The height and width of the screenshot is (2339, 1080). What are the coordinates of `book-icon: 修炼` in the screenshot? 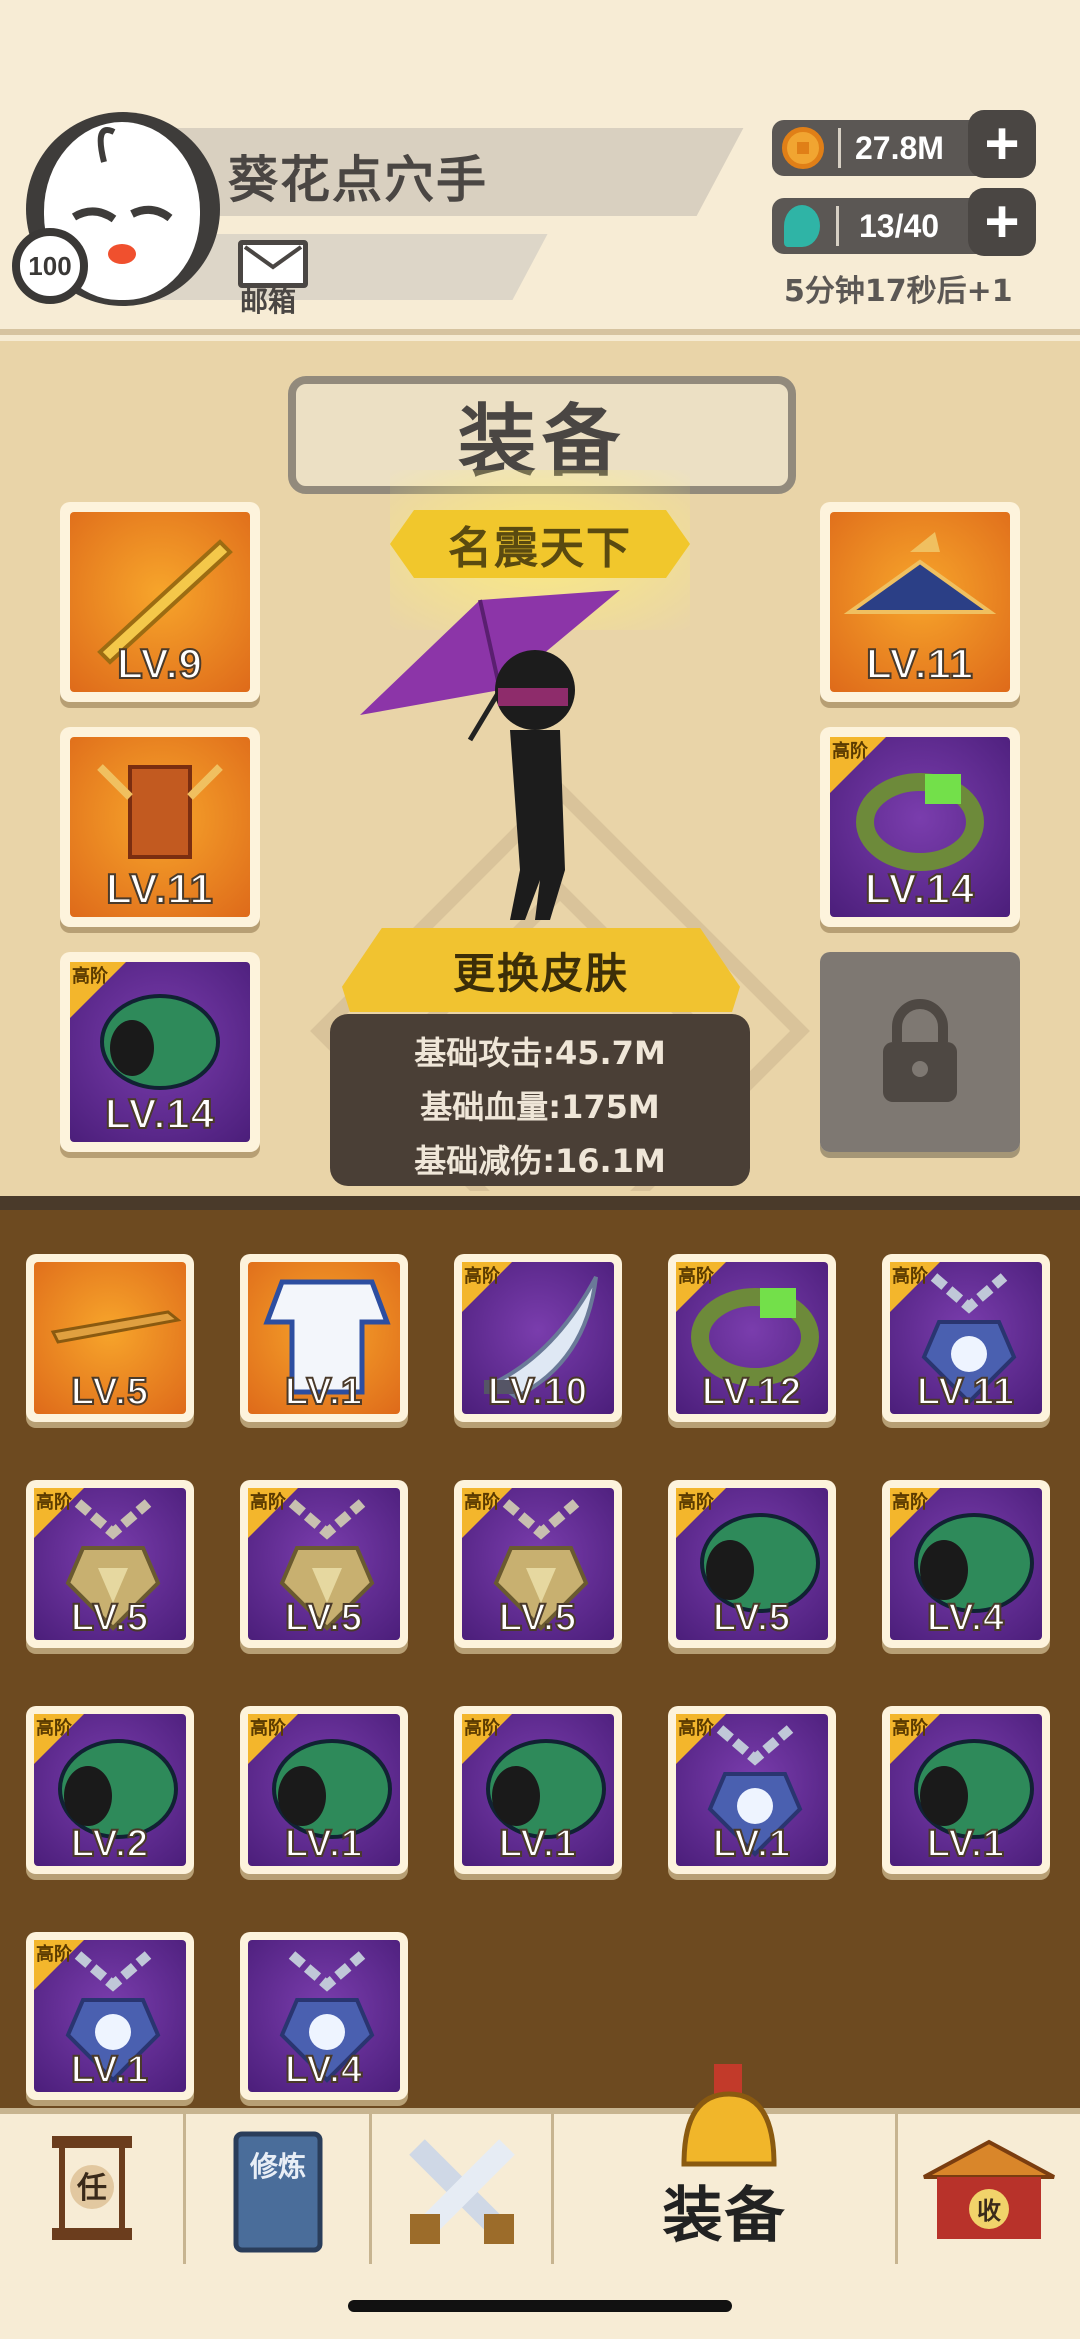 It's located at (277, 2192).